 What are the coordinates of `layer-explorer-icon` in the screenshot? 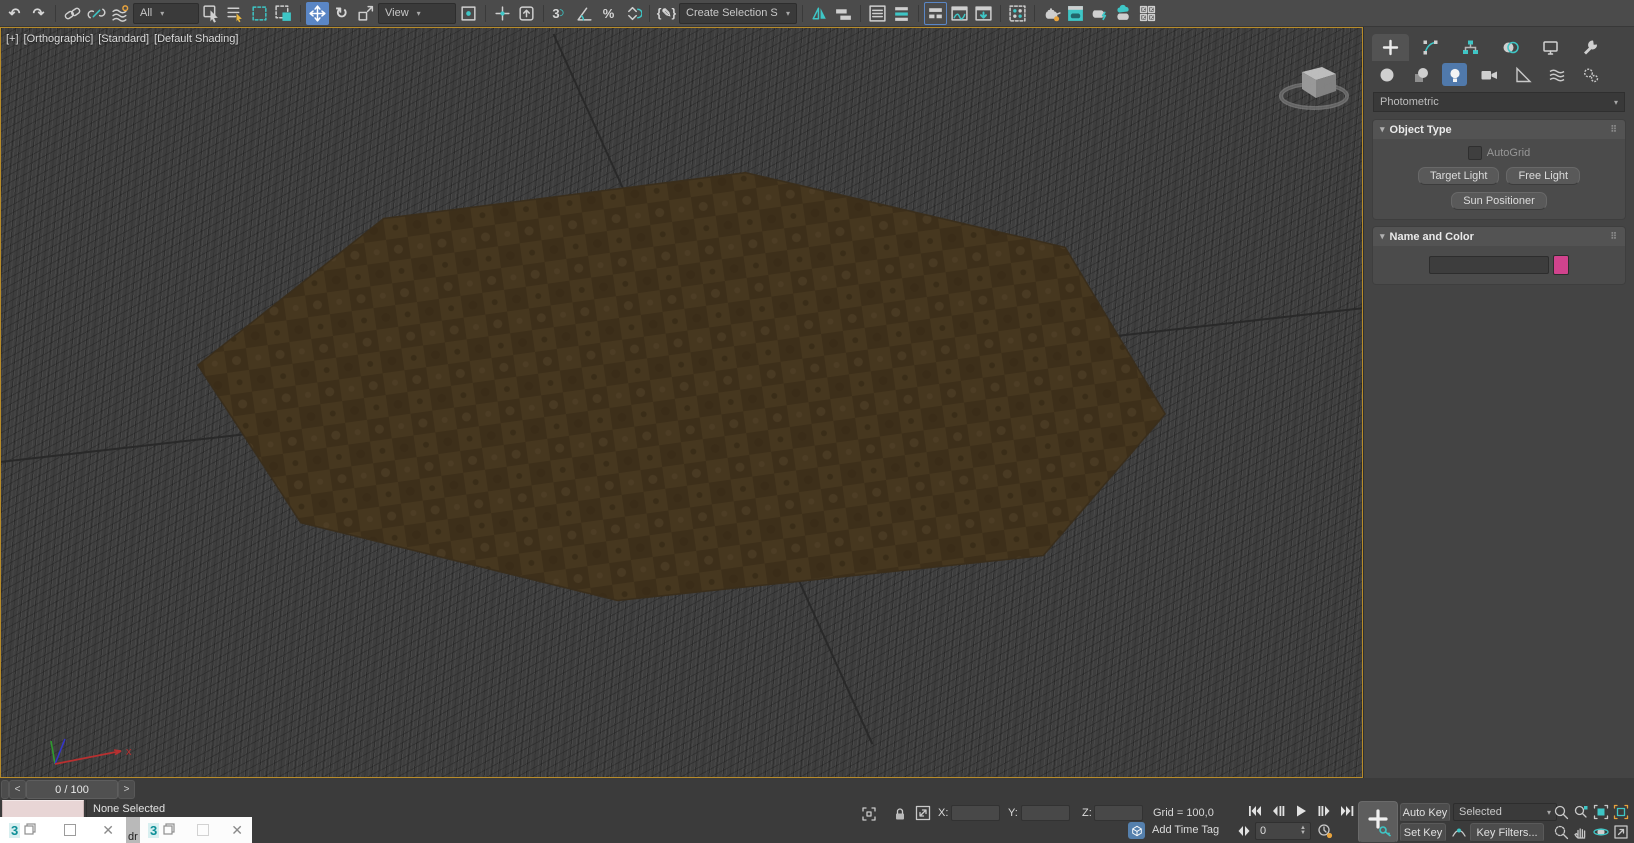 It's located at (901, 13).